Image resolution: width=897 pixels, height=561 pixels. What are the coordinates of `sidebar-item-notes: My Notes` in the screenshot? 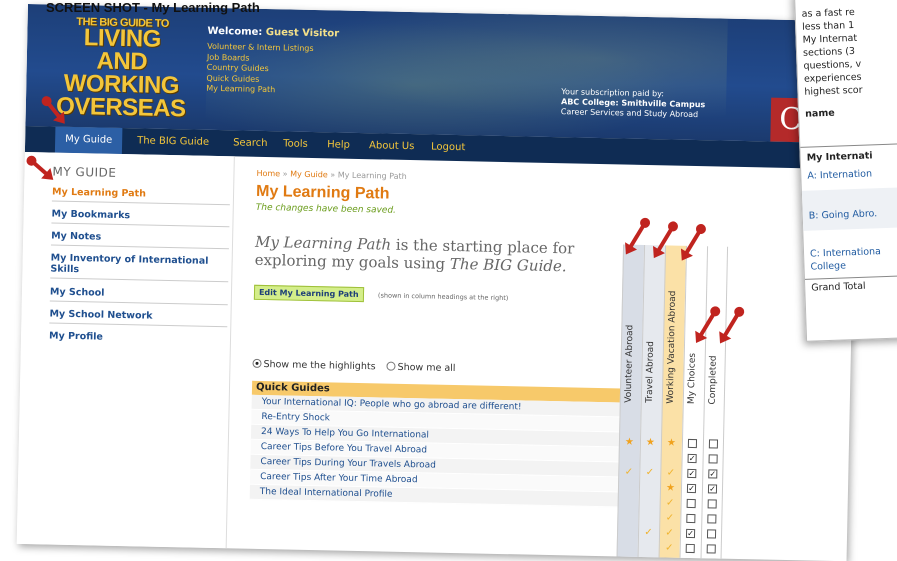 It's located at (140, 240).